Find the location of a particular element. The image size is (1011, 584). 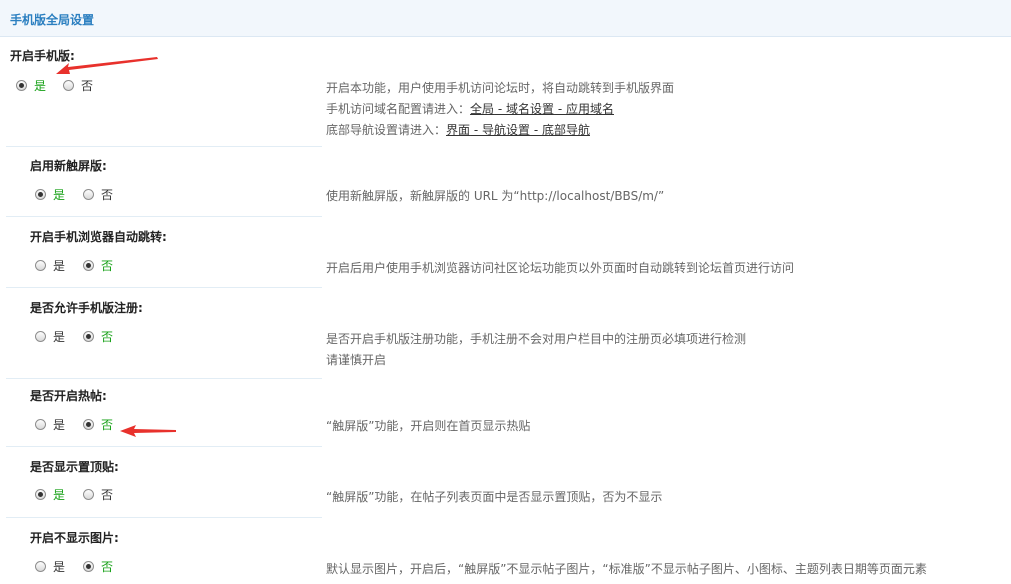

description-line: “触屏版”功能，在帖子列表页面中是否显示置顶贴，否为不显示 is located at coordinates (494, 497).